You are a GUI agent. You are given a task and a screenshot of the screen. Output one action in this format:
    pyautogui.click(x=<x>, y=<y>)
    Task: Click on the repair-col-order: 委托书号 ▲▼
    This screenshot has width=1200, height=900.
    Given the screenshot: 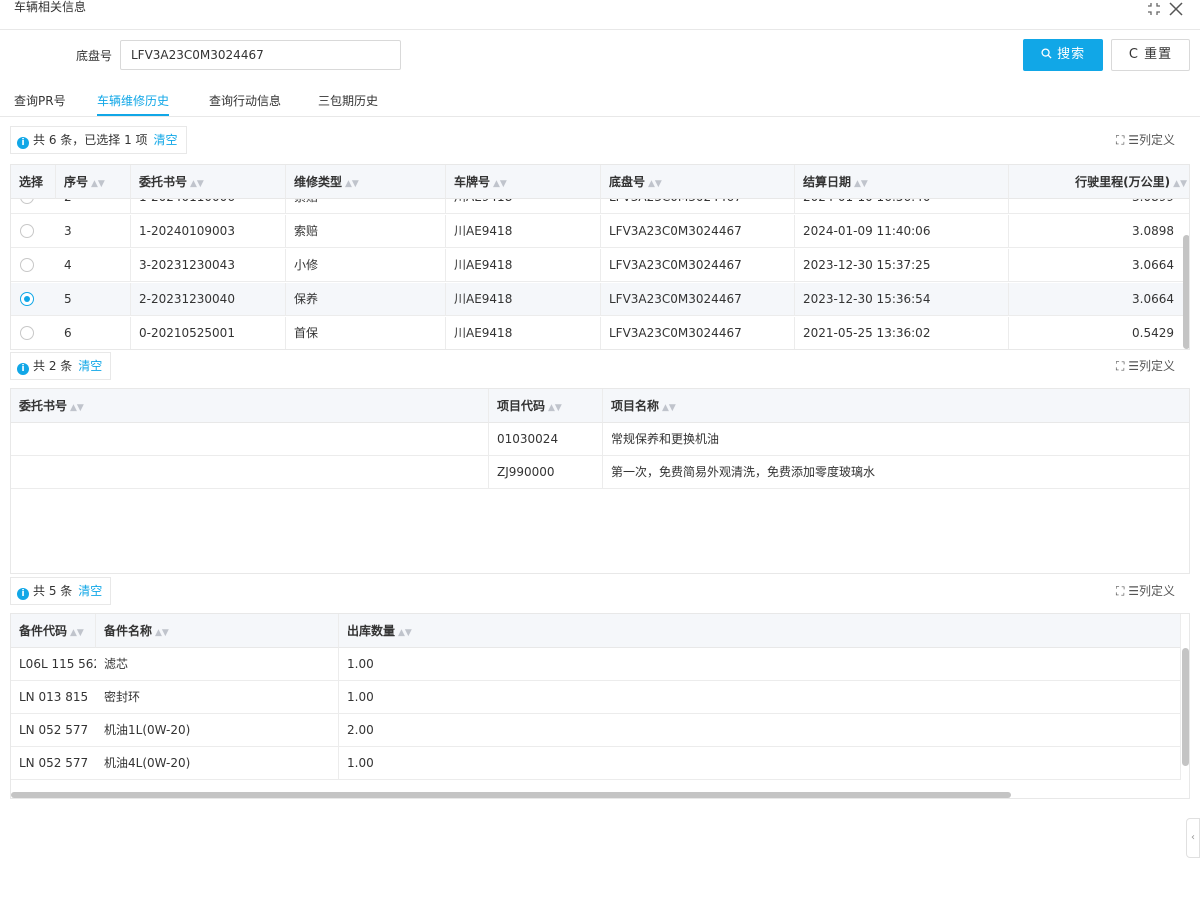 What is the action you would take?
    pyautogui.click(x=208, y=182)
    